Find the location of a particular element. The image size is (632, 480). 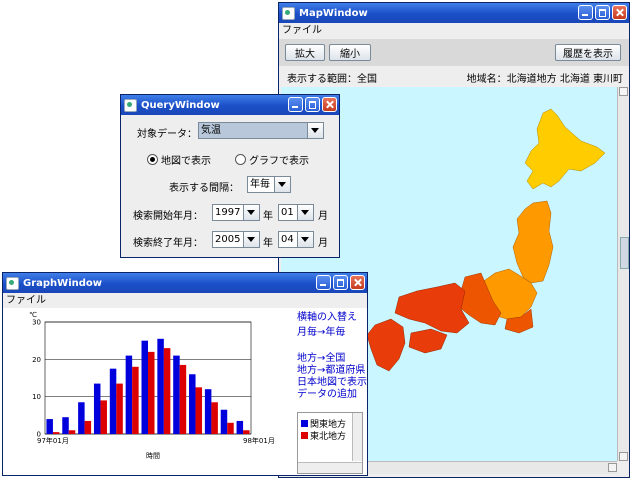

link-swap-axis: 横軸の入替え is located at coordinates (327, 315).